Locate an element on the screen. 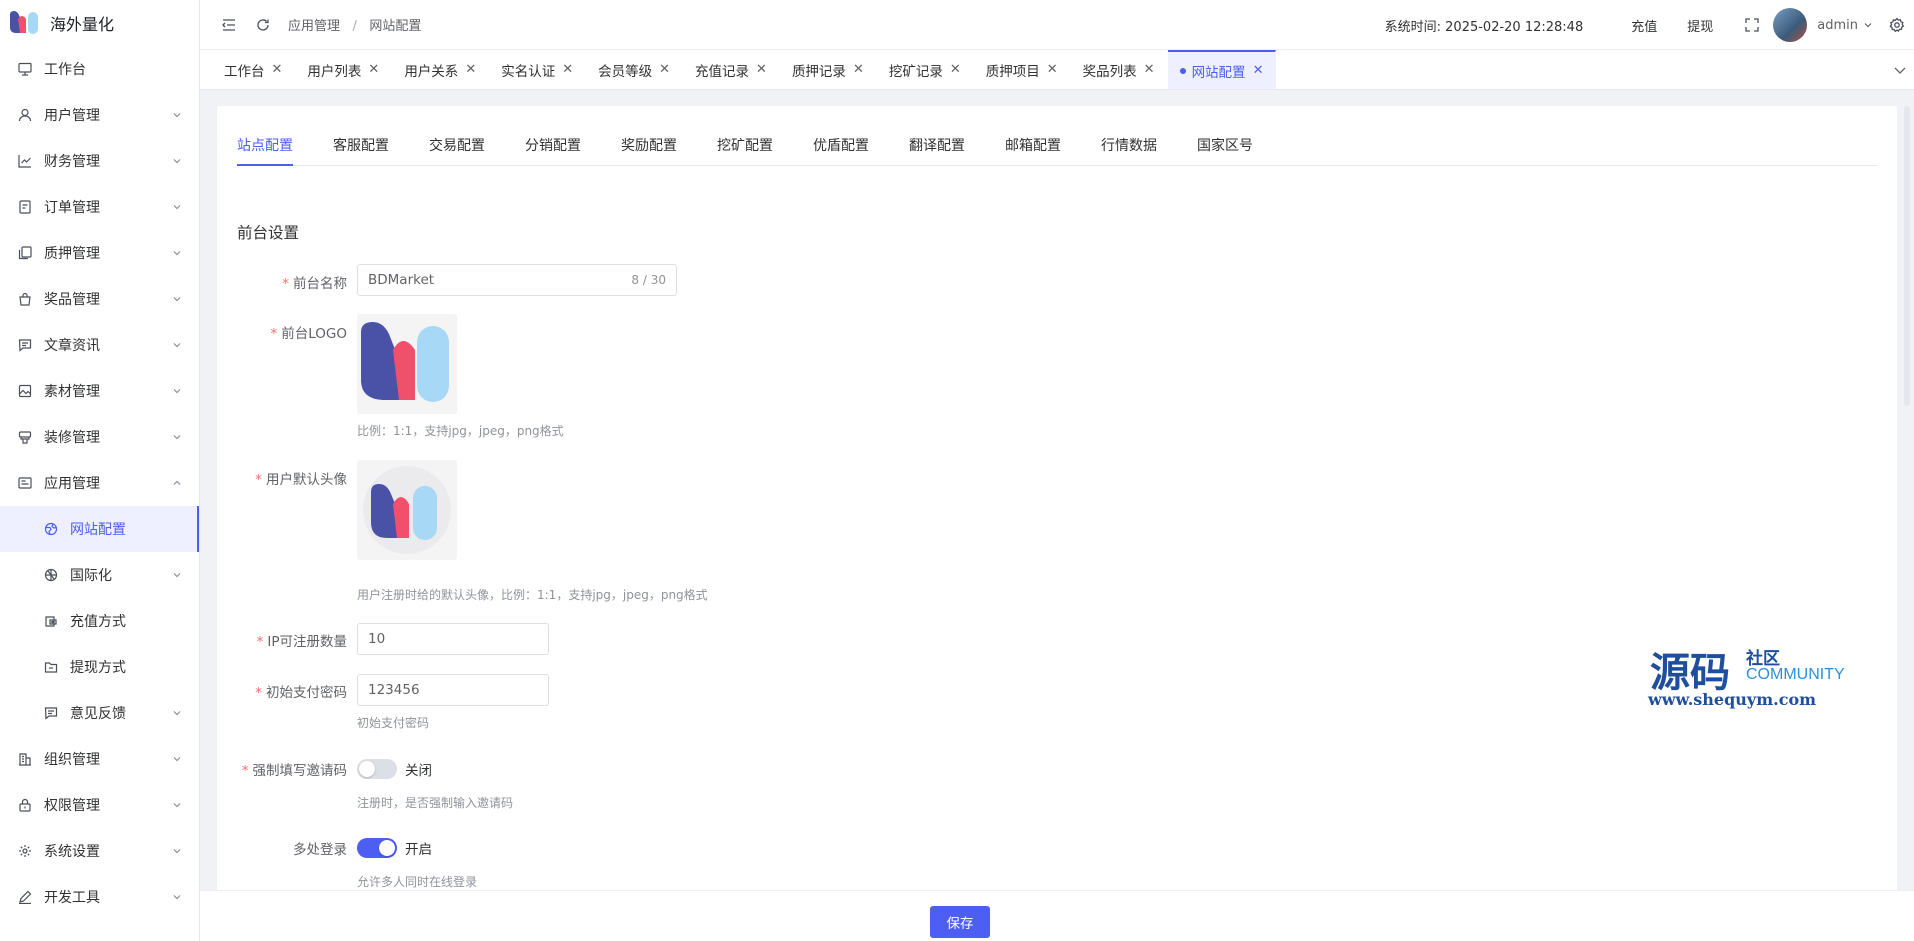  recharge-link: 充值 is located at coordinates (1644, 25).